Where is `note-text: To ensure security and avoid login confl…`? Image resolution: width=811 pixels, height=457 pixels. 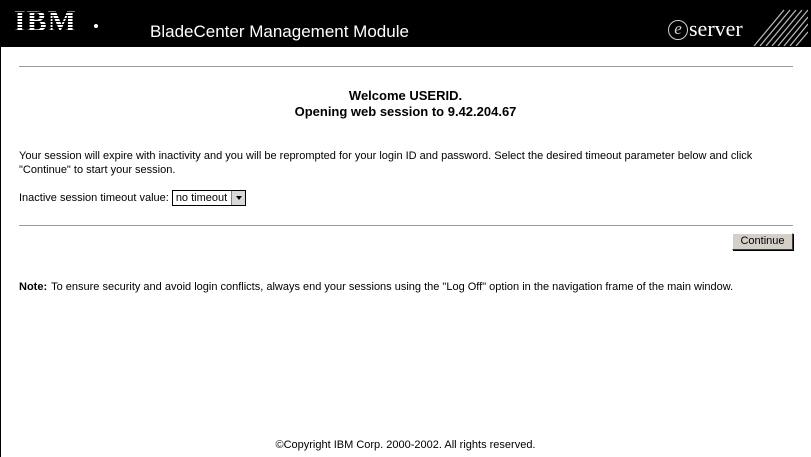
note-text: To ensure security and avoid login confl… is located at coordinates (392, 287).